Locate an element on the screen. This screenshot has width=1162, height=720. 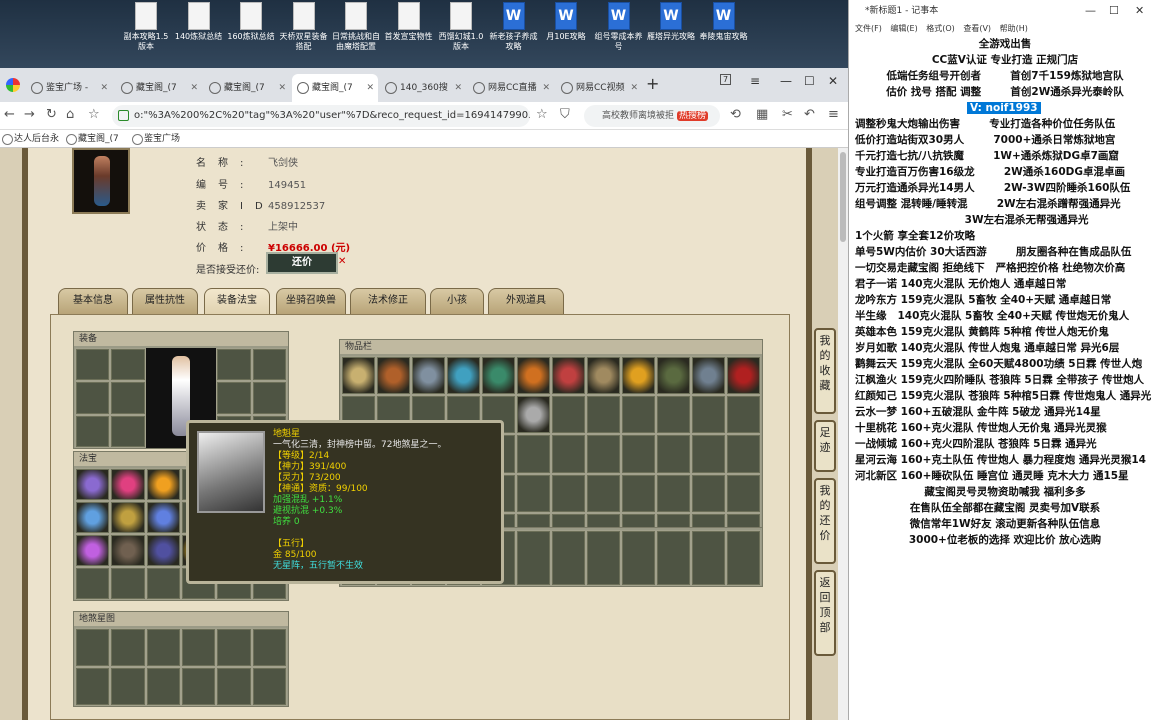
desktop-file-icon: 日常挑战和自由魔塔配置 is located at coordinates (356, 27).